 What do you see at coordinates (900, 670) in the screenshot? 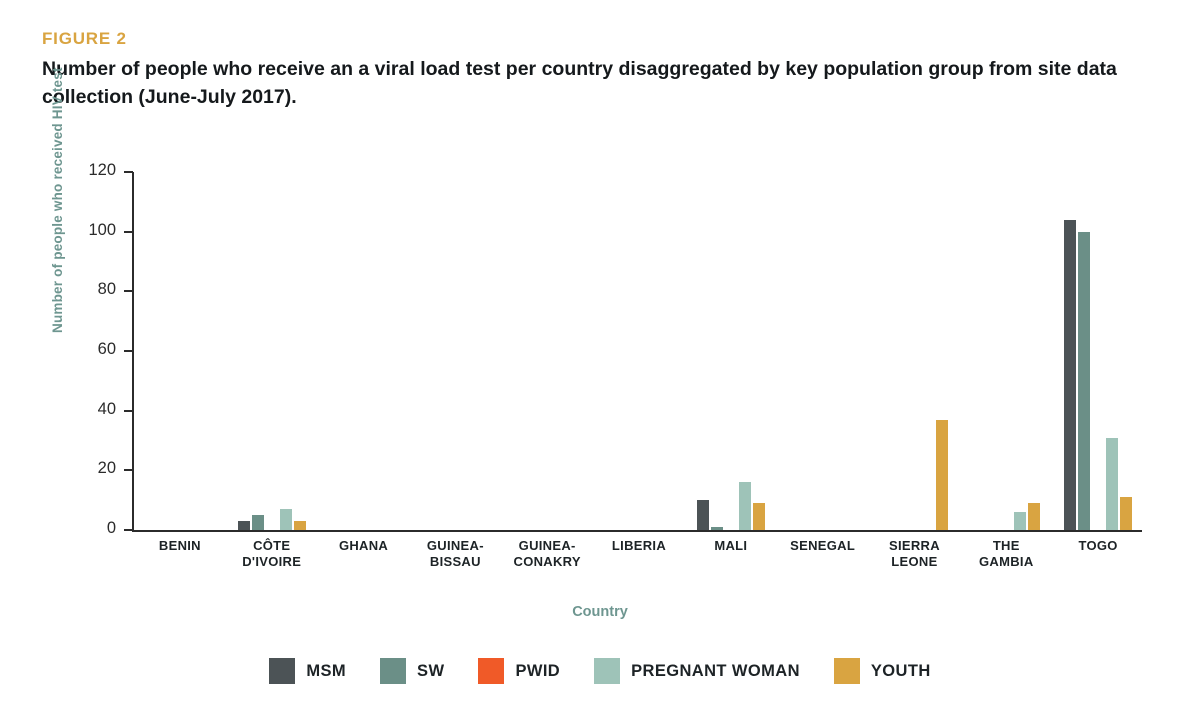
I see `legend-label: YOUTH` at bounding box center [900, 670].